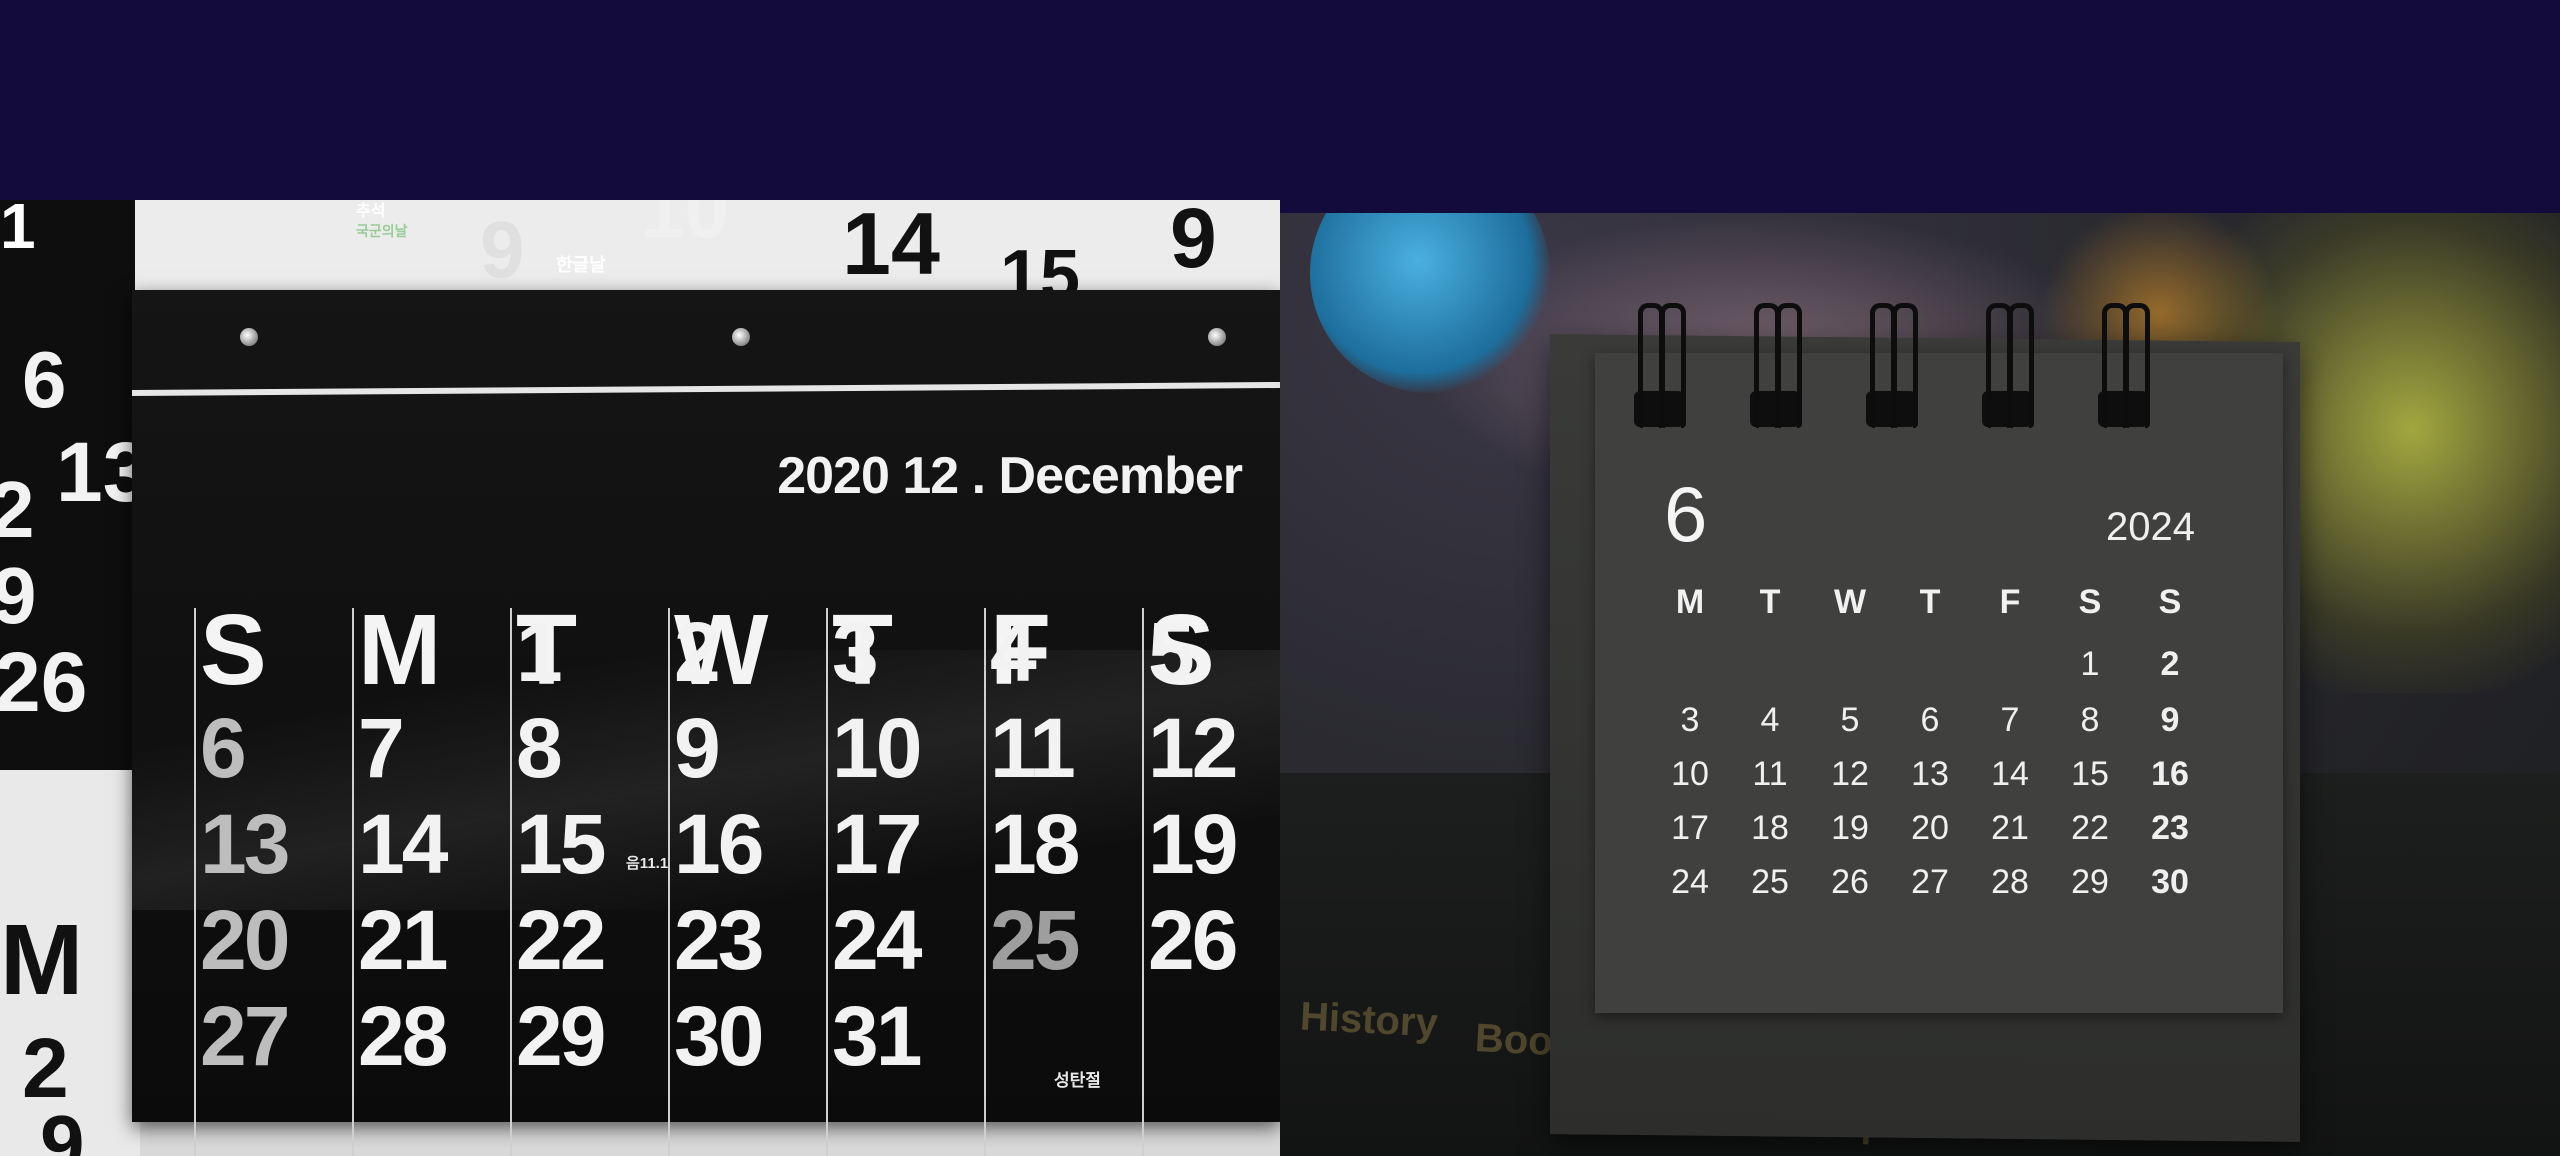 This screenshot has width=2560, height=1156. Describe the element at coordinates (697, 748) in the screenshot. I see `calendar-day: 9` at that location.